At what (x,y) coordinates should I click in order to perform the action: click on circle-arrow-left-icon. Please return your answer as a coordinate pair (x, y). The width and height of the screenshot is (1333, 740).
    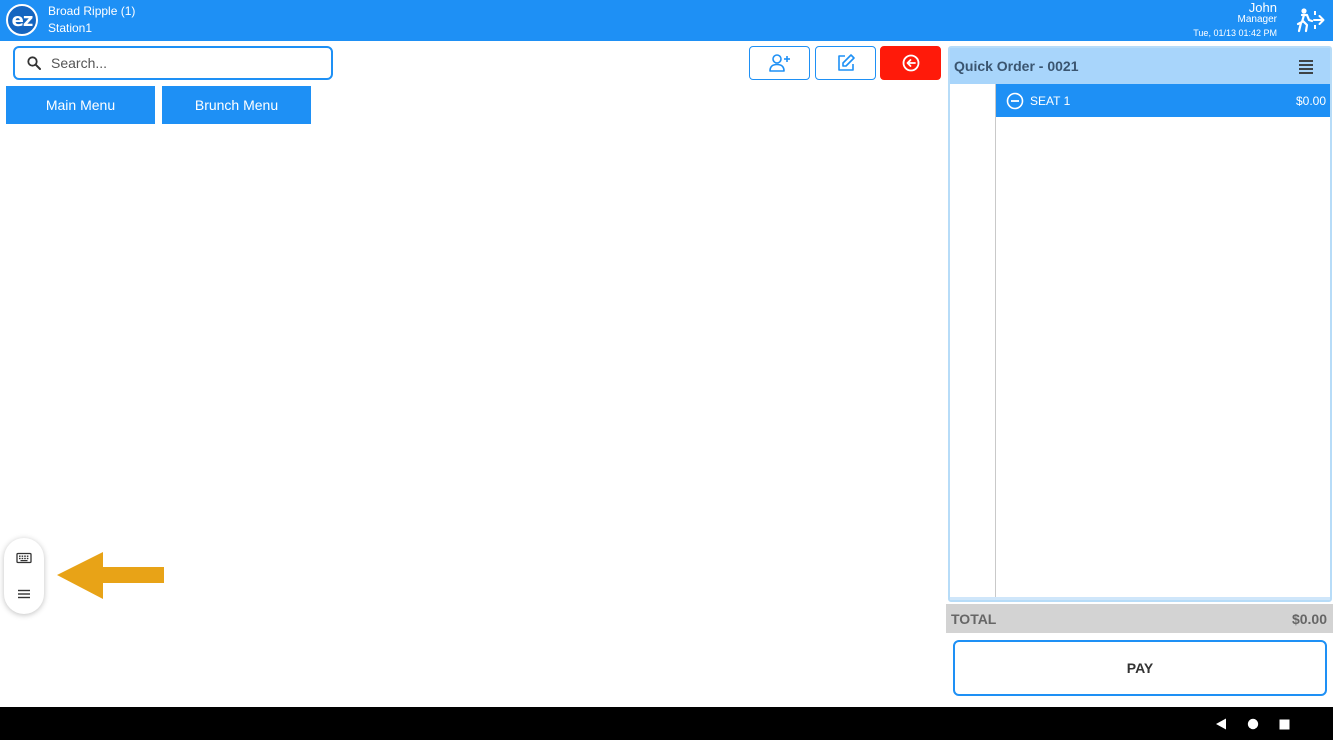
    Looking at the image, I should click on (910, 63).